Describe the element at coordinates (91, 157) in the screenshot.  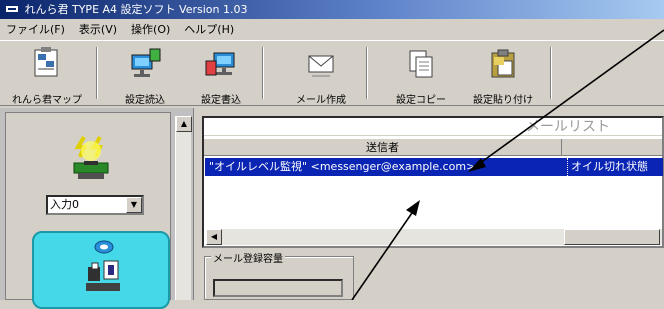
I see `lamp-icon` at that location.